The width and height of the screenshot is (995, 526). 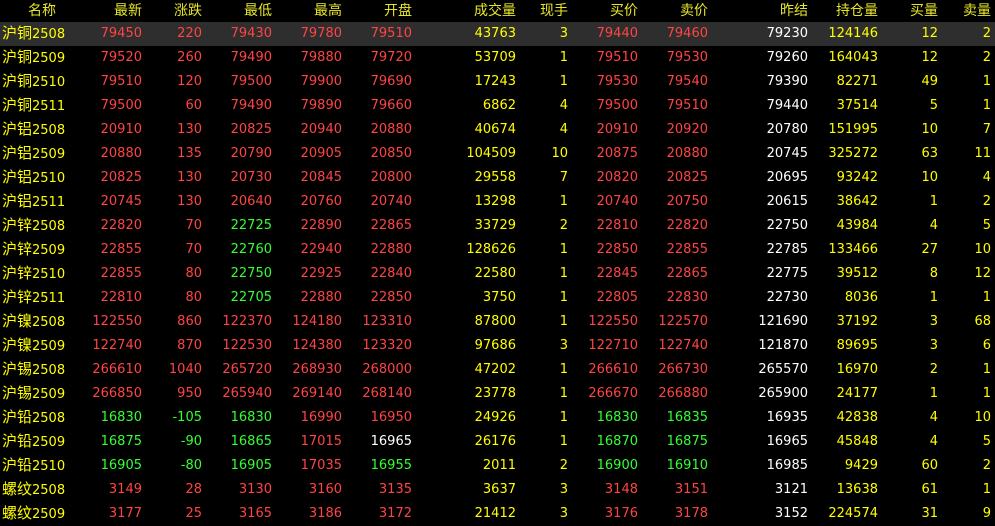 I want to click on cell-contract-name: 沪锡2508, so click(x=42, y=370).